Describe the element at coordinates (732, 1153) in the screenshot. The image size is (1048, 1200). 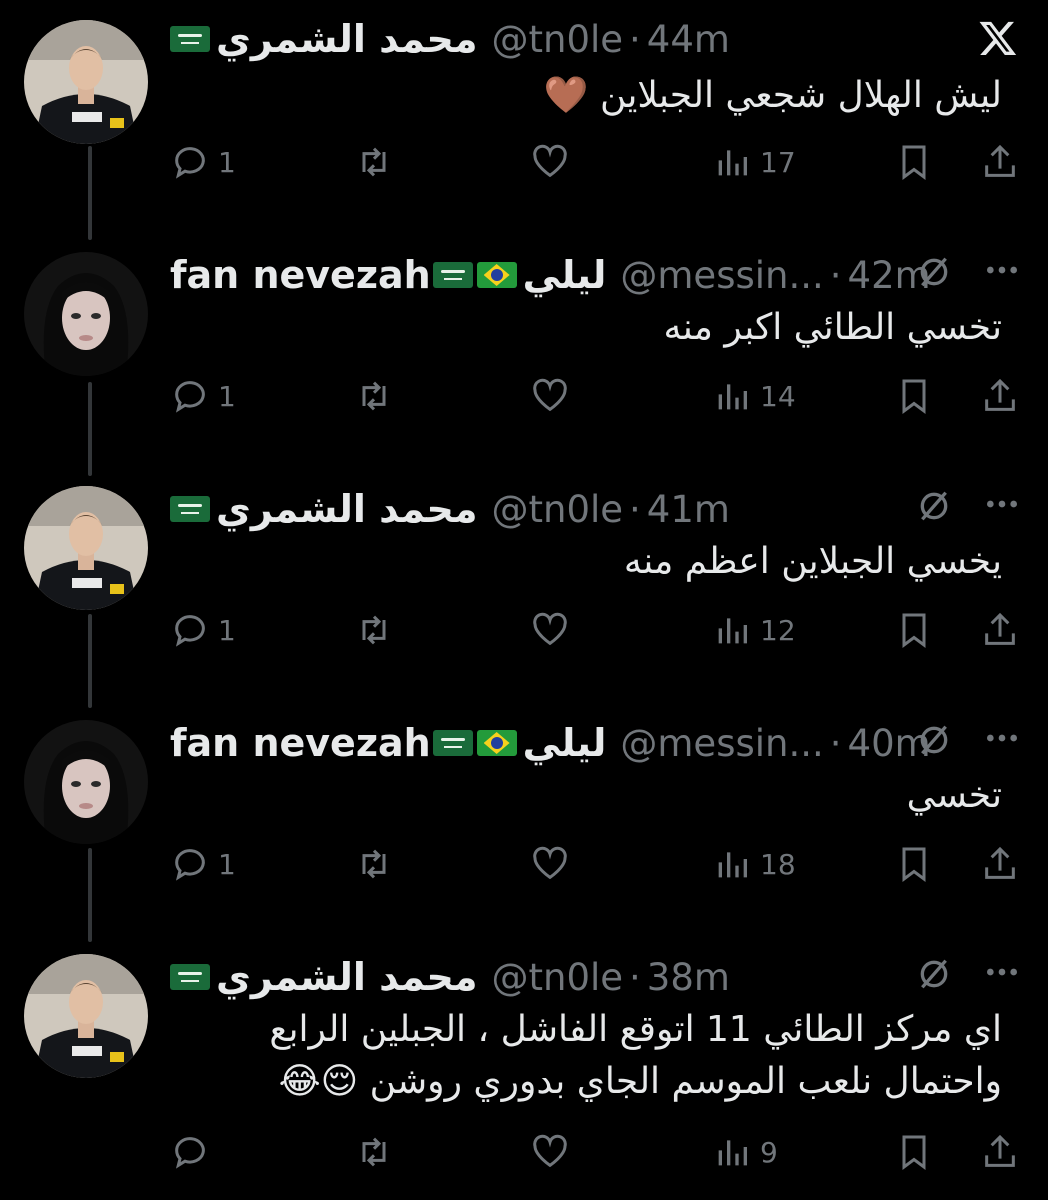
I see `views-icon` at that location.